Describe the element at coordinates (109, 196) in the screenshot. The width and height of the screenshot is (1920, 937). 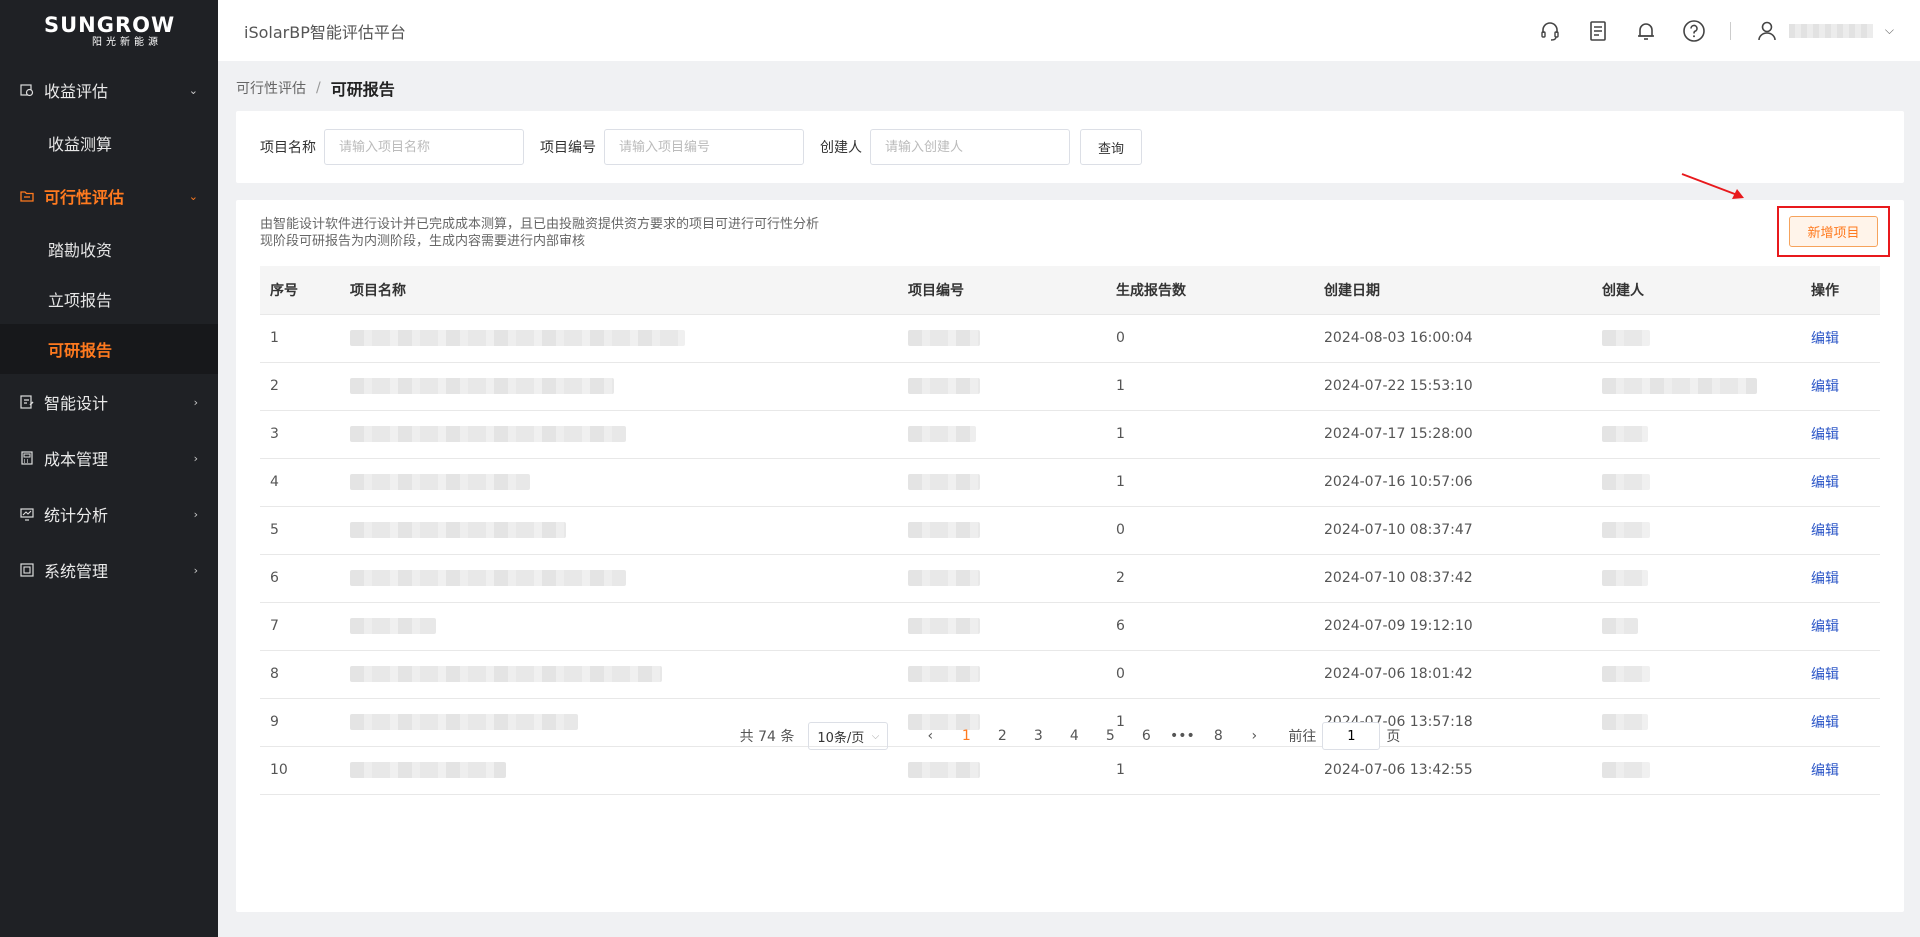
I see `menu-group-feasibility: 可行性评估 ⌄` at that location.